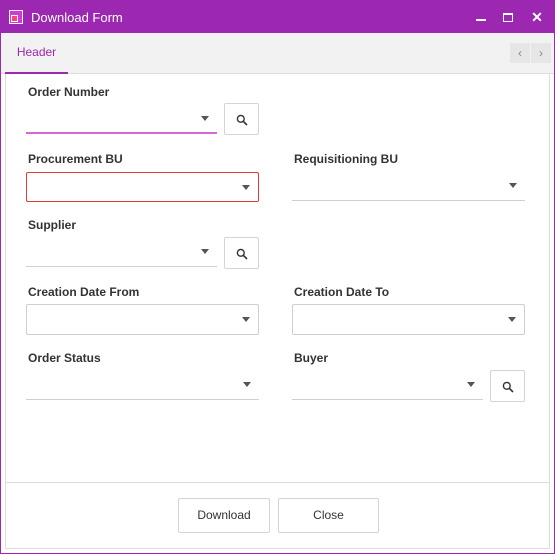  What do you see at coordinates (142, 385) in the screenshot?
I see `order-status-dropdown` at bounding box center [142, 385].